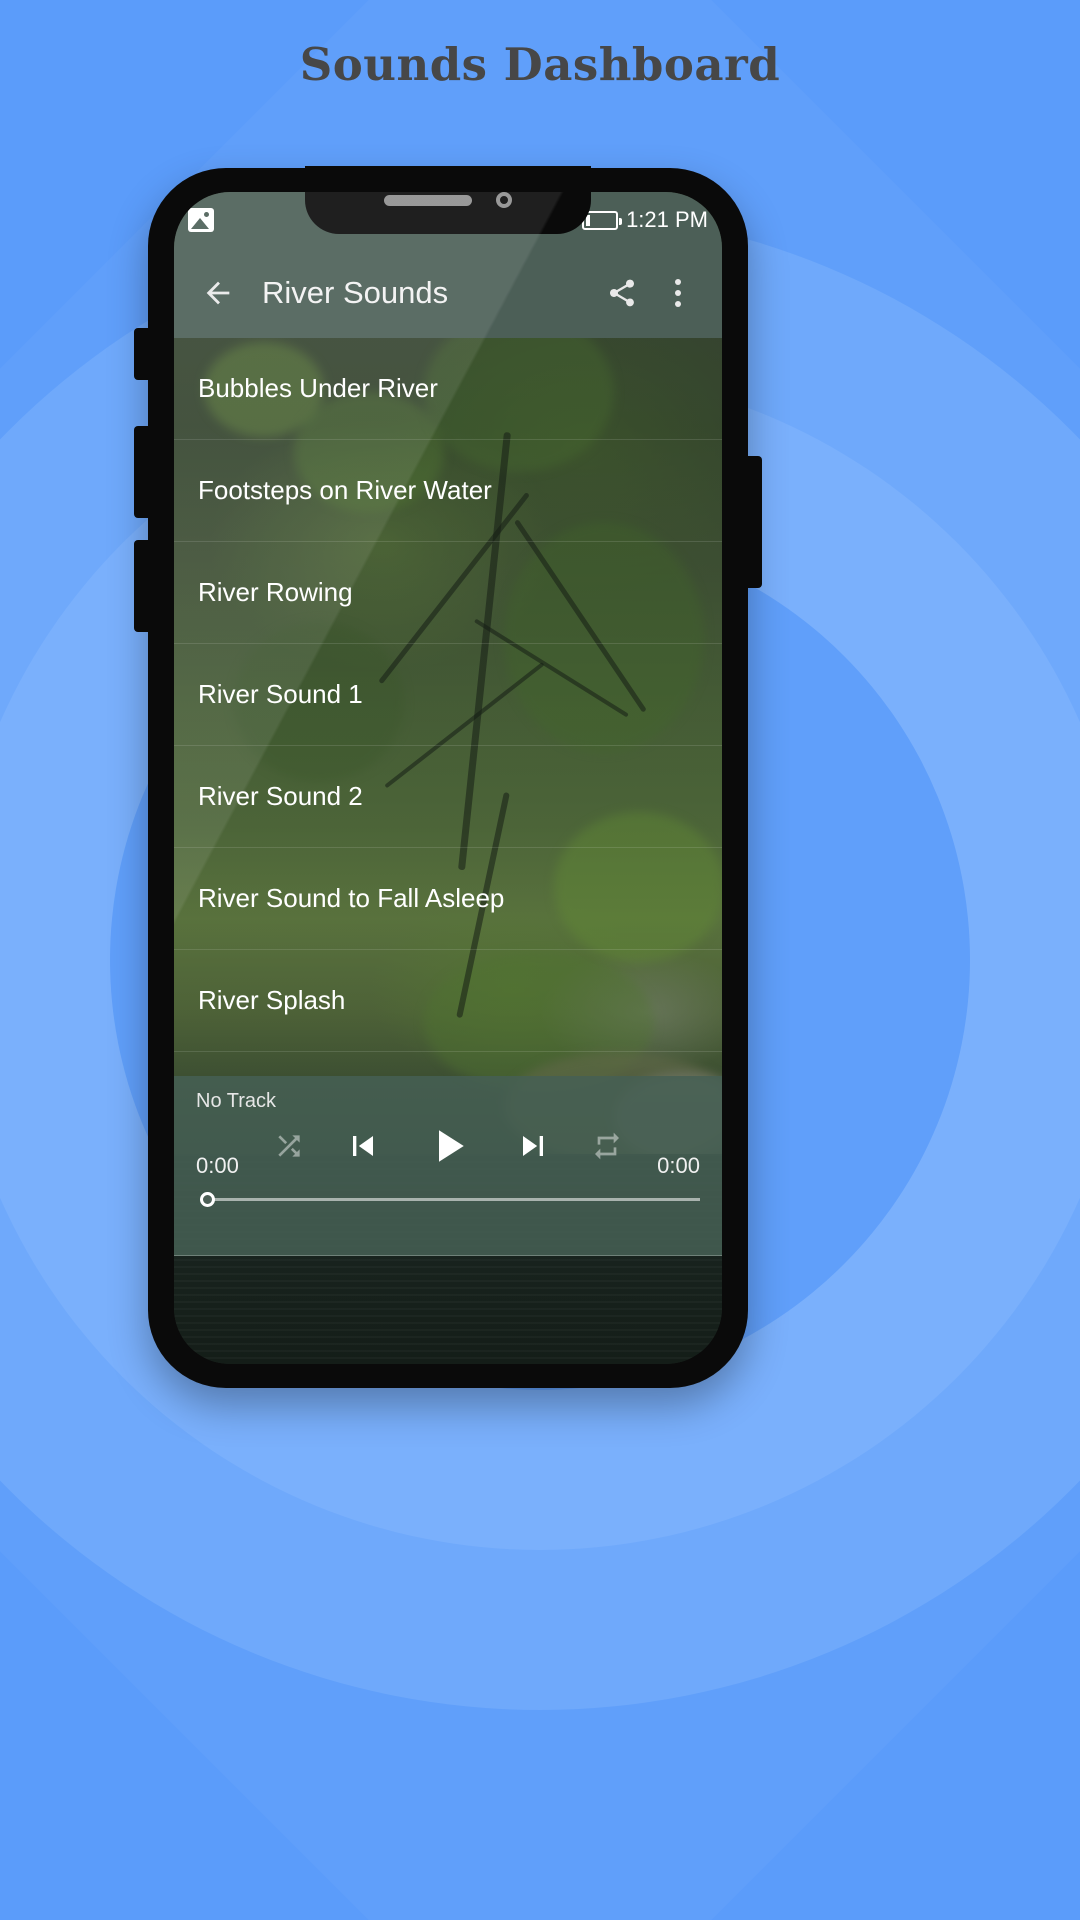 This screenshot has height=1920, width=1080. What do you see at coordinates (451, 1146) in the screenshot?
I see `play-icon` at bounding box center [451, 1146].